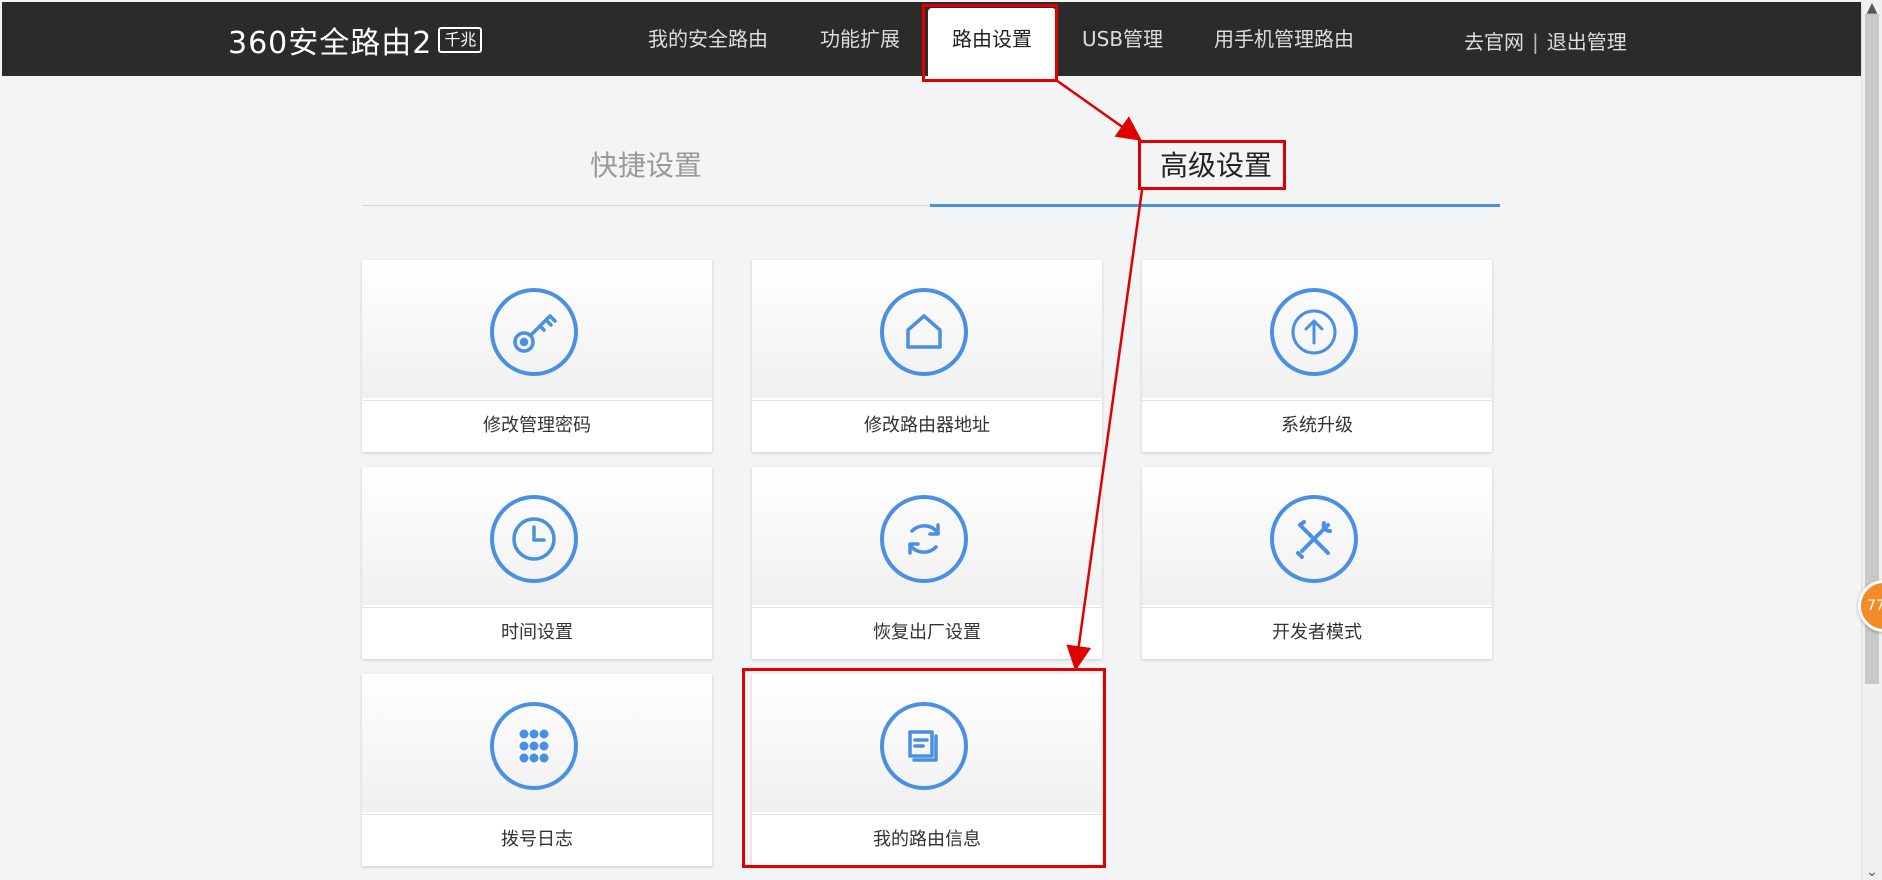  What do you see at coordinates (1872, 872) in the screenshot?
I see `scroll-down-arrow-icon: ⌄` at bounding box center [1872, 872].